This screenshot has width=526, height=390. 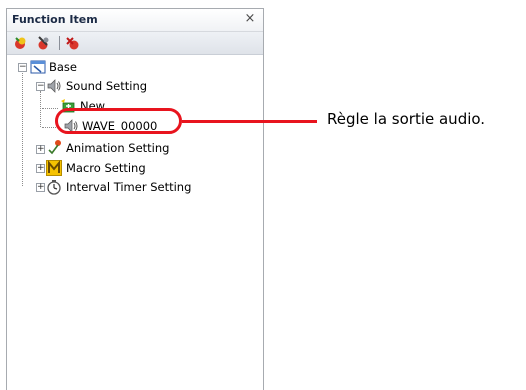 I want to click on toolbar-separator, so click(x=59, y=43).